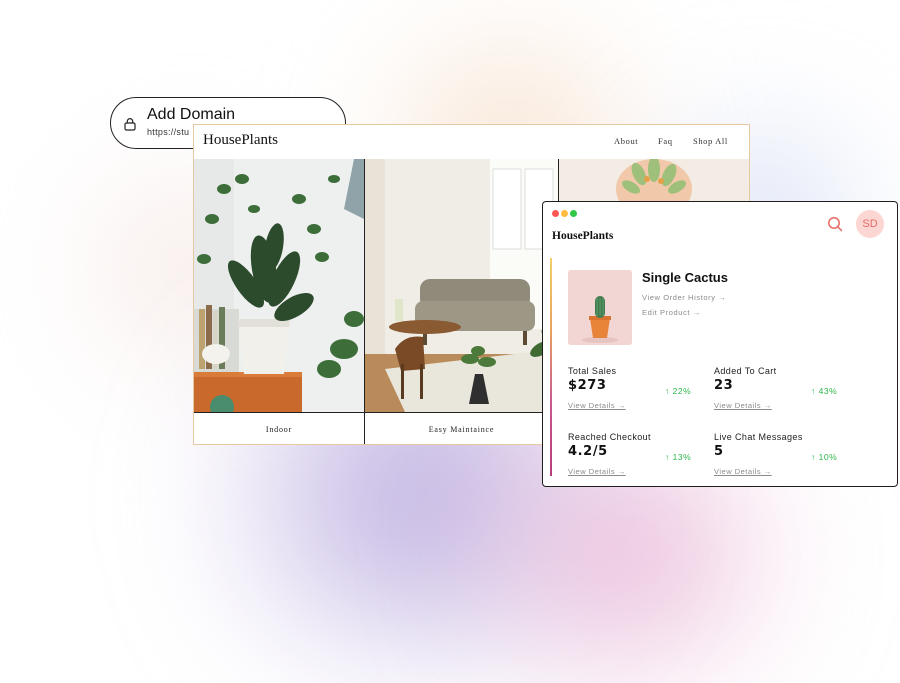 Image resolution: width=900 pixels, height=683 pixels. I want to click on nav-link-faq: Faq, so click(665, 141).